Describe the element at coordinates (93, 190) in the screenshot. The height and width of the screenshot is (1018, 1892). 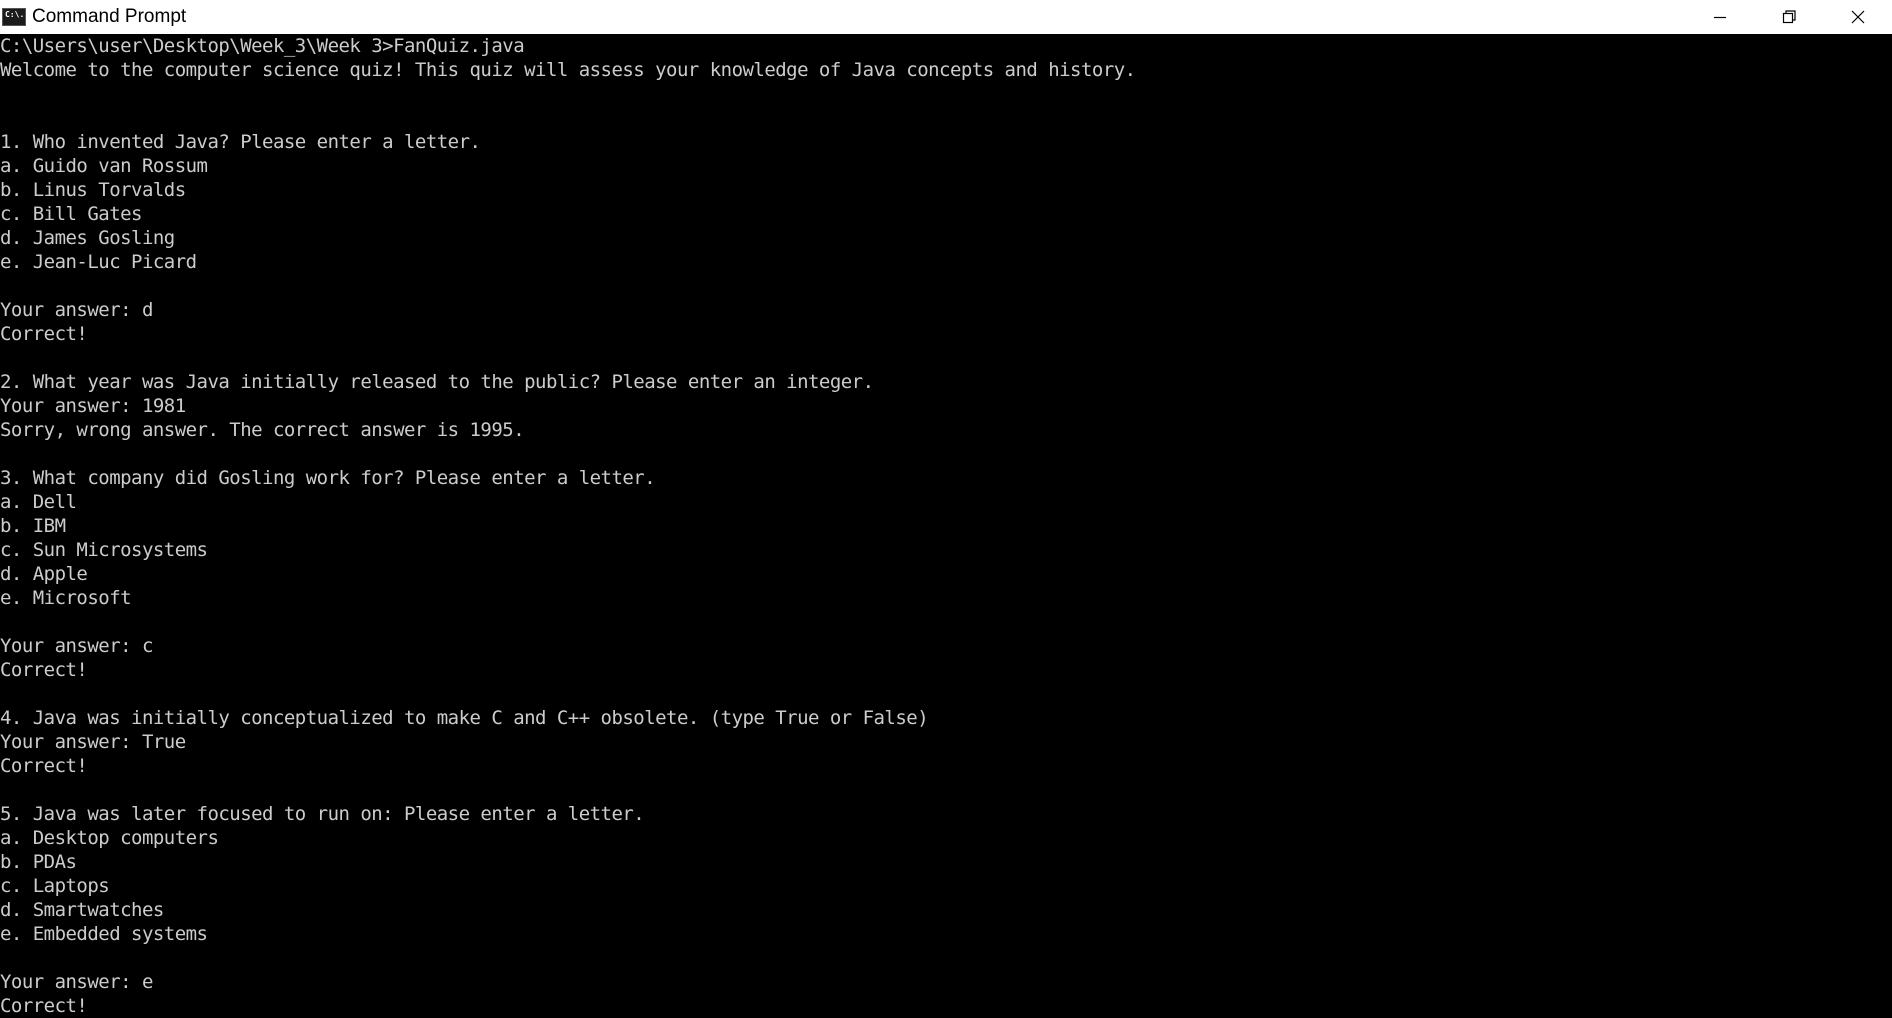
I see `console-line: b. Linus Torvalds` at that location.